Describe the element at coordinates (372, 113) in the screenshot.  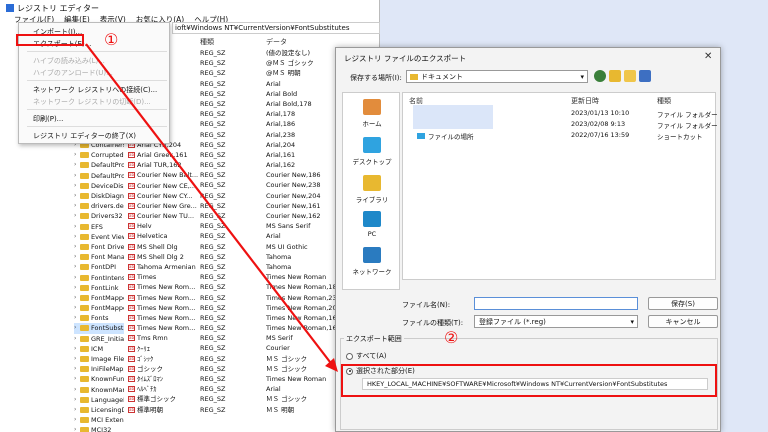
I see `place-home: ホーム` at that location.